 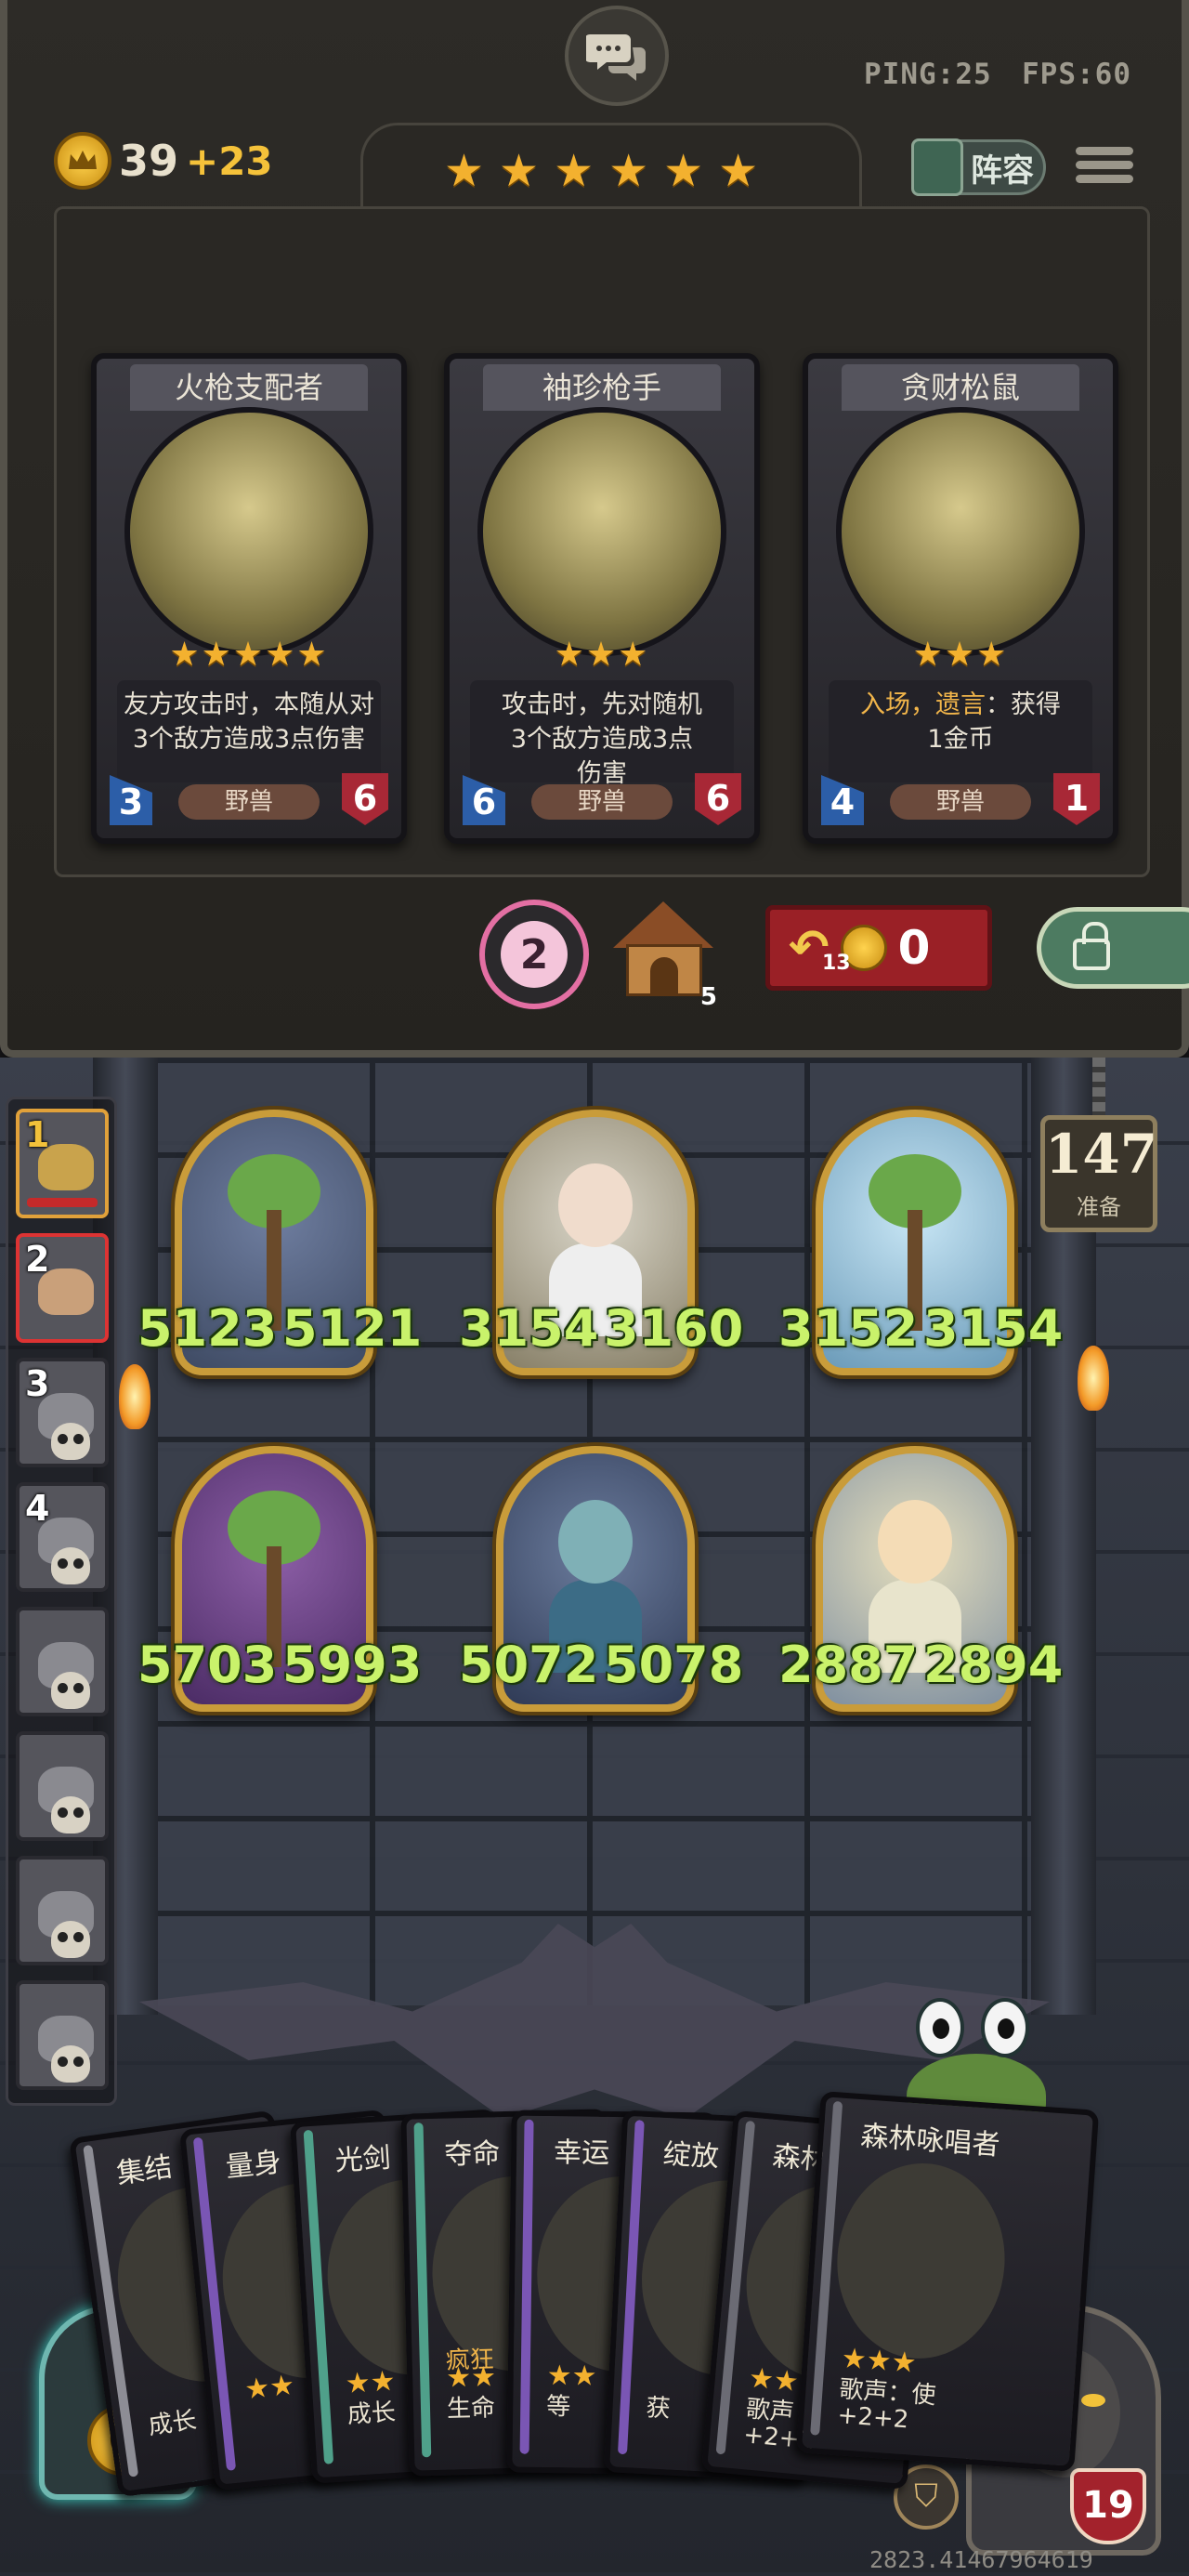 I want to click on minion-attack: 5123, so click(x=207, y=1328).